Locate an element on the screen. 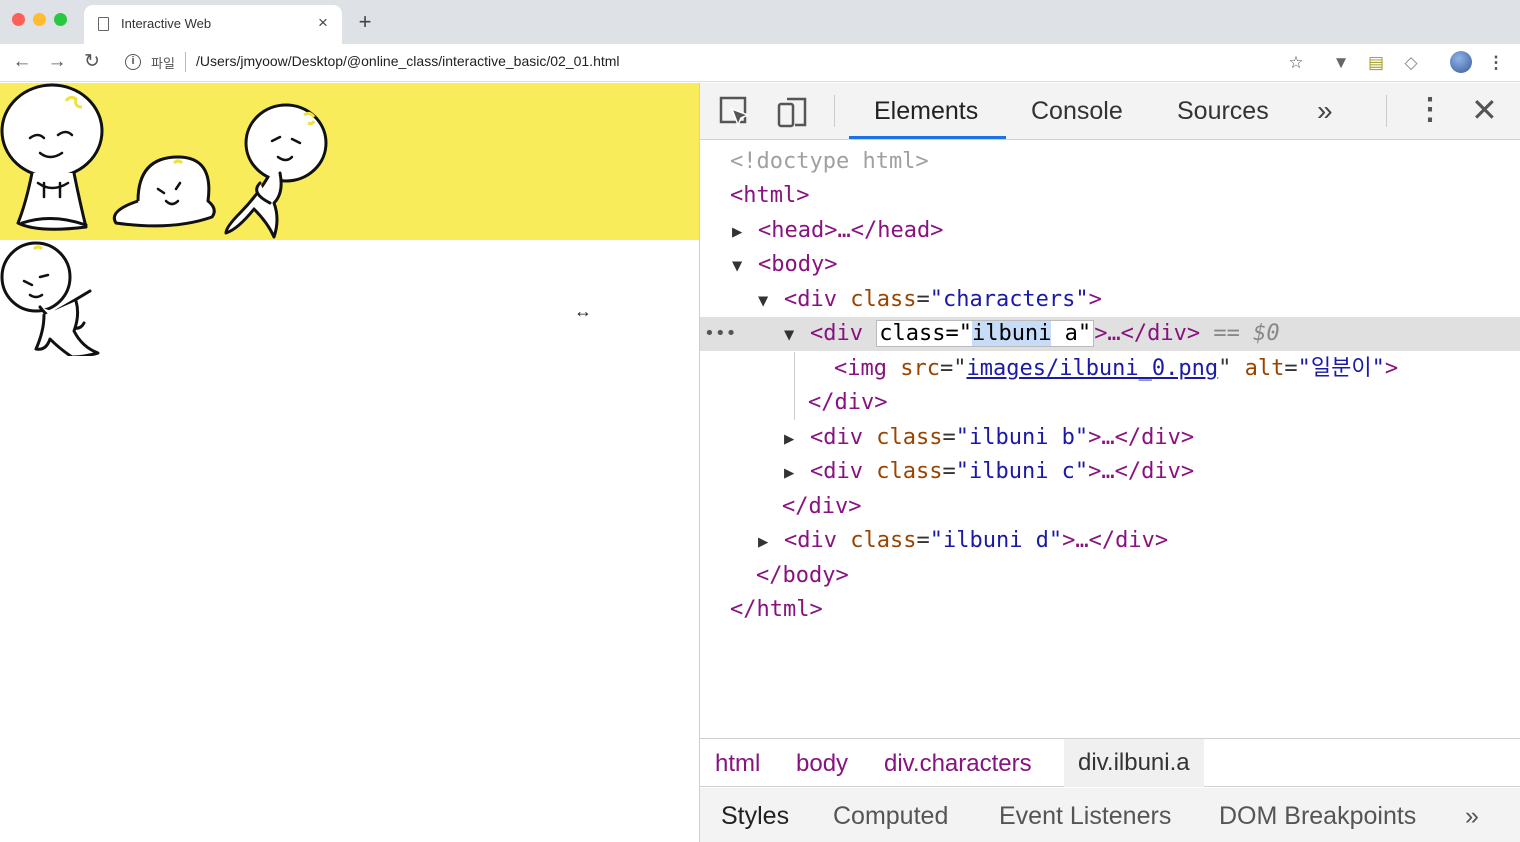 The image size is (1520, 842). more-tabs-icon: » is located at coordinates (1325, 111).